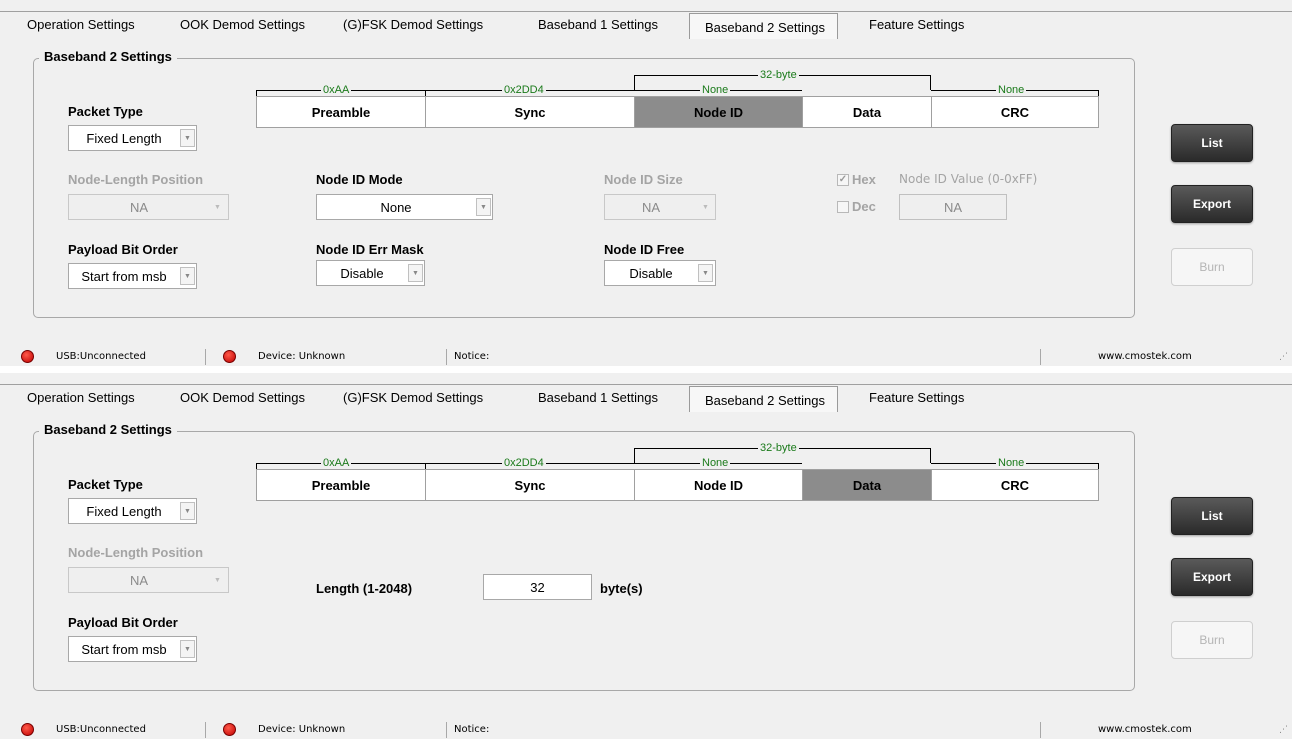  What do you see at coordinates (362, 273) in the screenshot?
I see `node-id-err-mask-value: Disable` at bounding box center [362, 273].